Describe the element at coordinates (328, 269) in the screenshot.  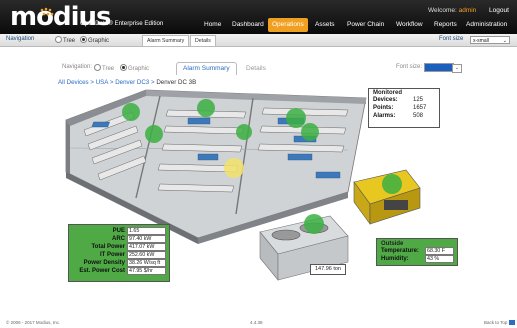
I see `chiller-tonnage-label: 147.96 ton` at that location.